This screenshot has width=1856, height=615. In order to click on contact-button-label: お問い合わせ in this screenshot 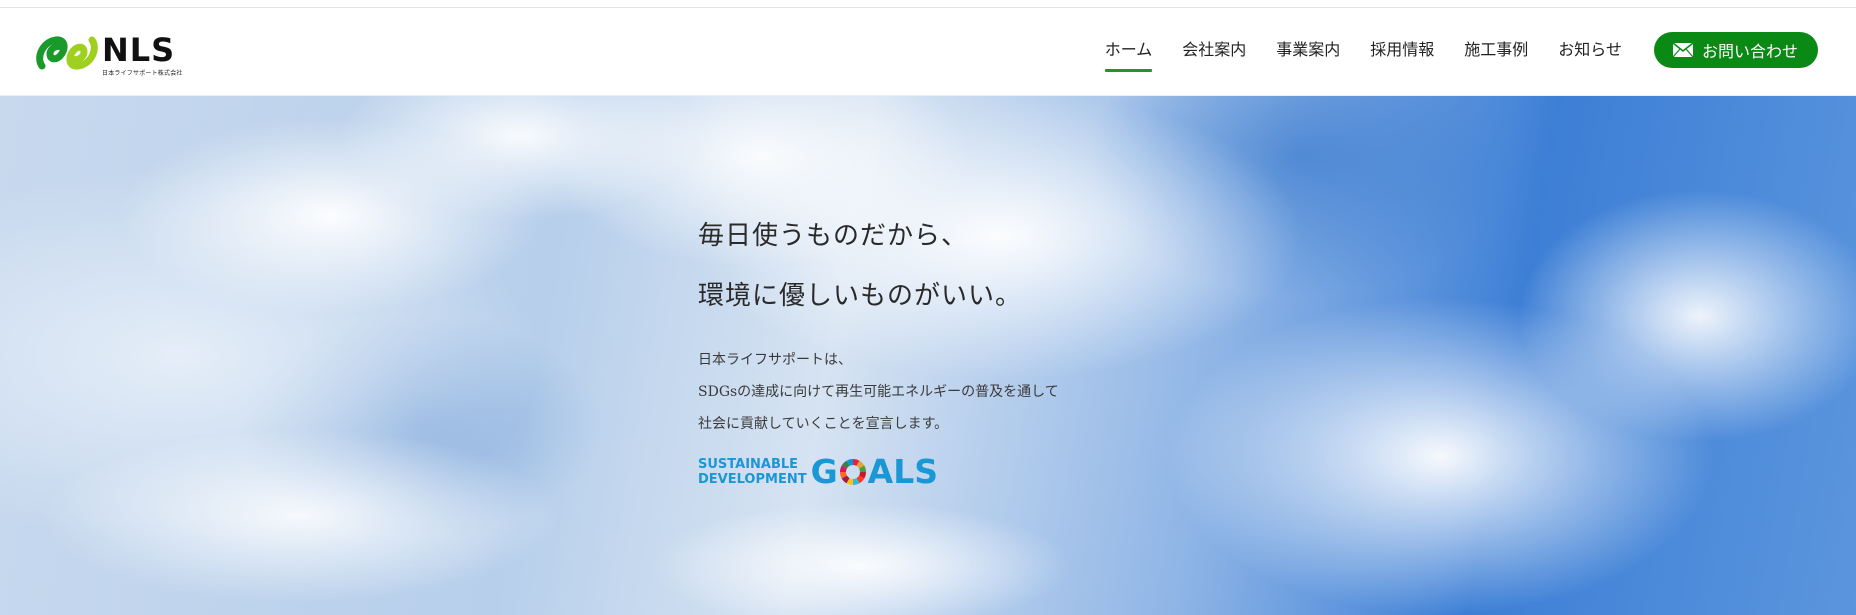, I will do `click(1749, 51)`.